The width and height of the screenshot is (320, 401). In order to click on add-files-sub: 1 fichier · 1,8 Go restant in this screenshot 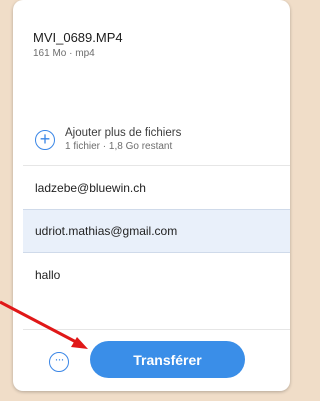, I will do `click(119, 146)`.